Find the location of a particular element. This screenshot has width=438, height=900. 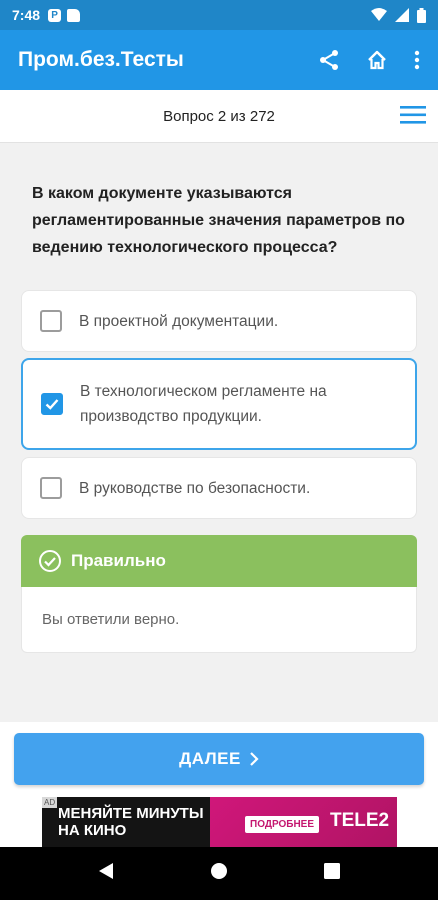

question-header: Вопрос 2 из 272 is located at coordinates (219, 116).